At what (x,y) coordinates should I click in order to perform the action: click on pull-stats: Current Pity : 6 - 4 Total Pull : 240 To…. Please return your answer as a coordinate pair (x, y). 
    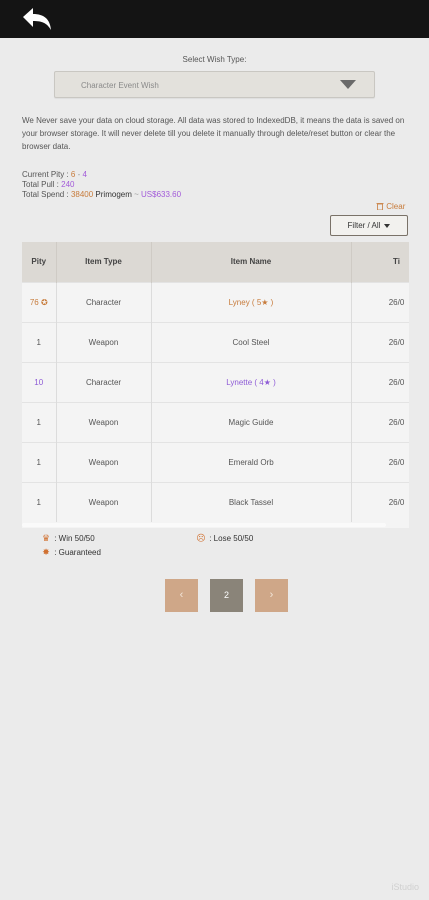
    Looking at the image, I should click on (101, 185).